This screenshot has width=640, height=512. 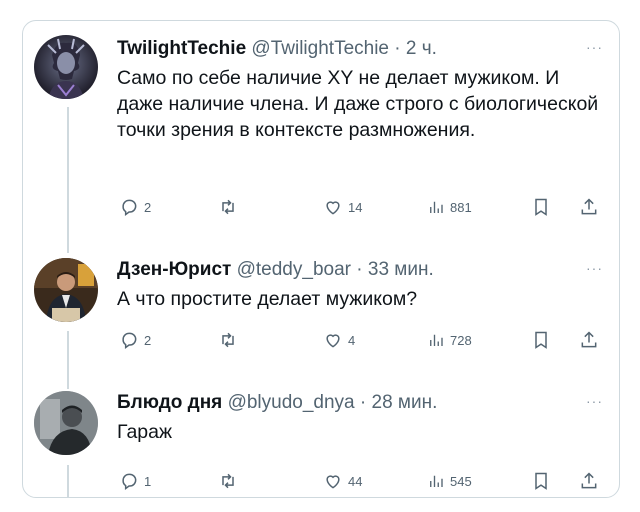 I want to click on timestamp: 28 мин., so click(x=405, y=402).